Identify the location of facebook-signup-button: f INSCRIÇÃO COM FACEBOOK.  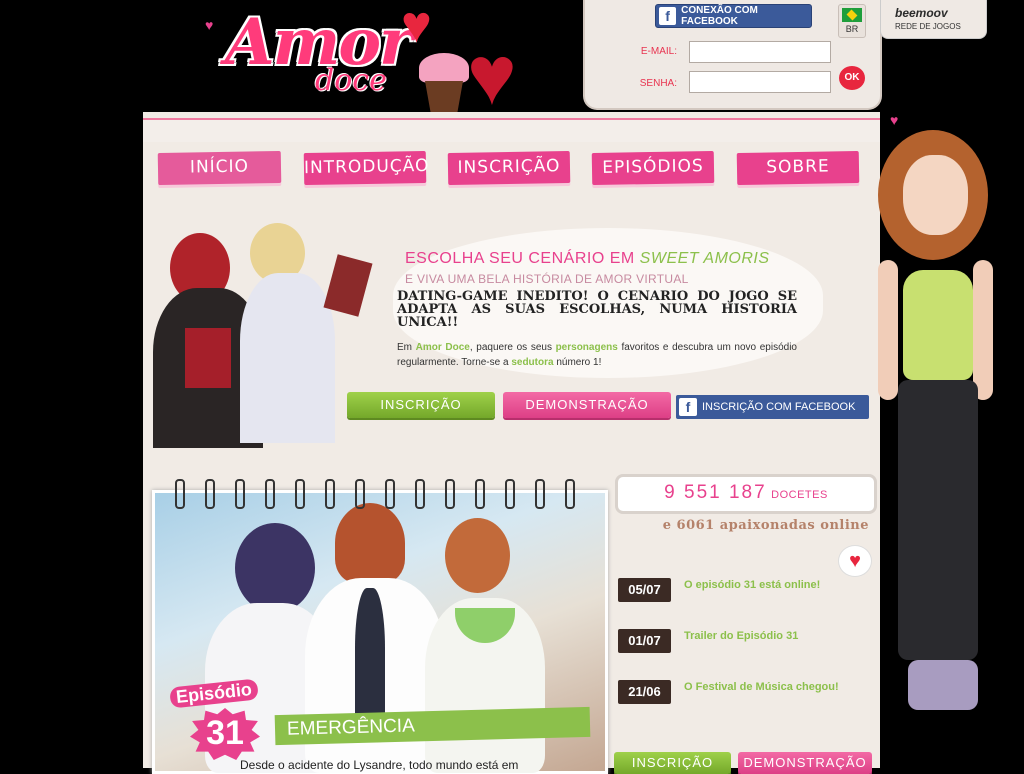
(772, 407).